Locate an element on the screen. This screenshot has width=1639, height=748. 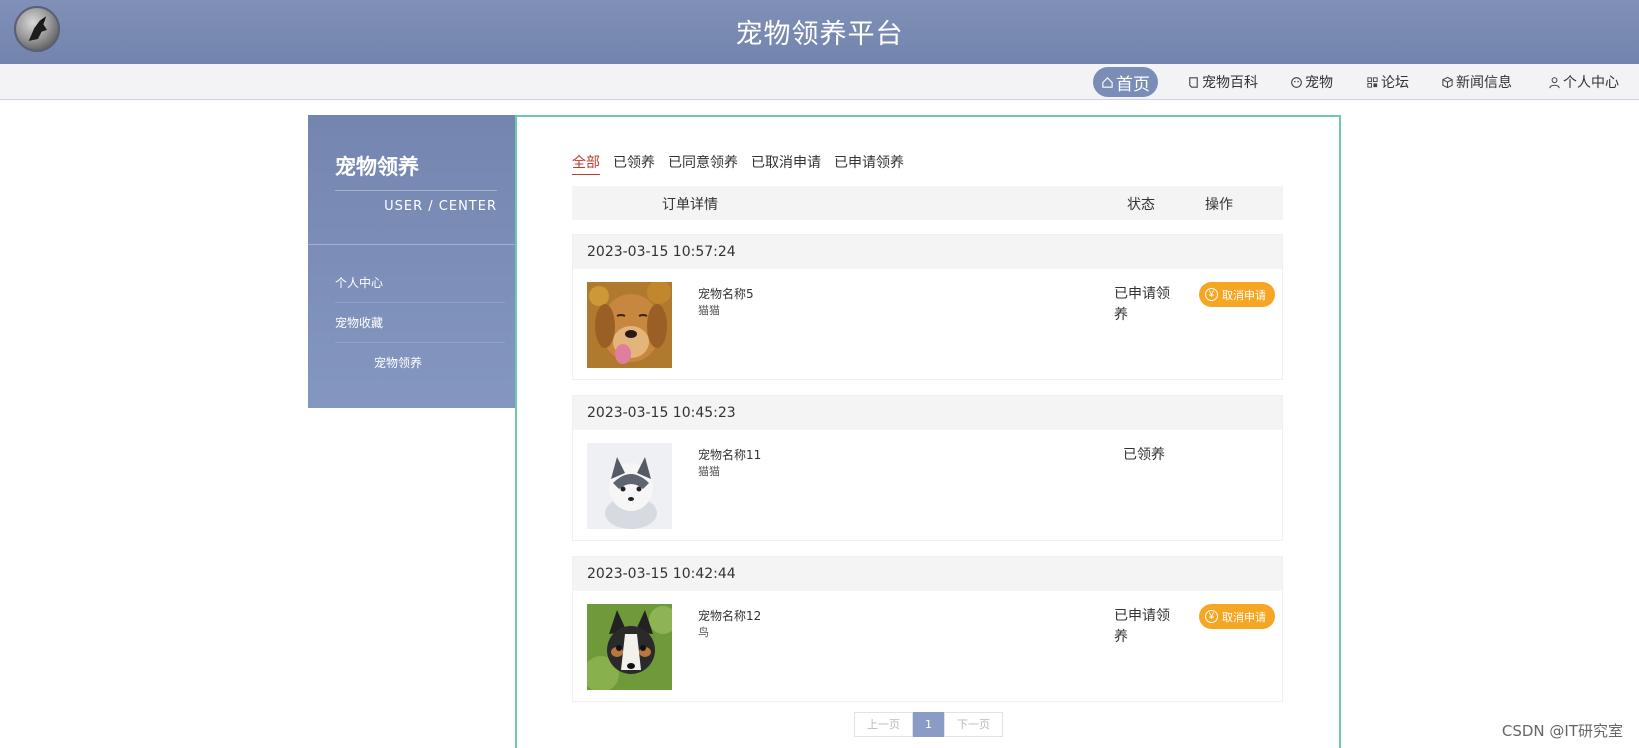
book-icon is located at coordinates (1193, 82).